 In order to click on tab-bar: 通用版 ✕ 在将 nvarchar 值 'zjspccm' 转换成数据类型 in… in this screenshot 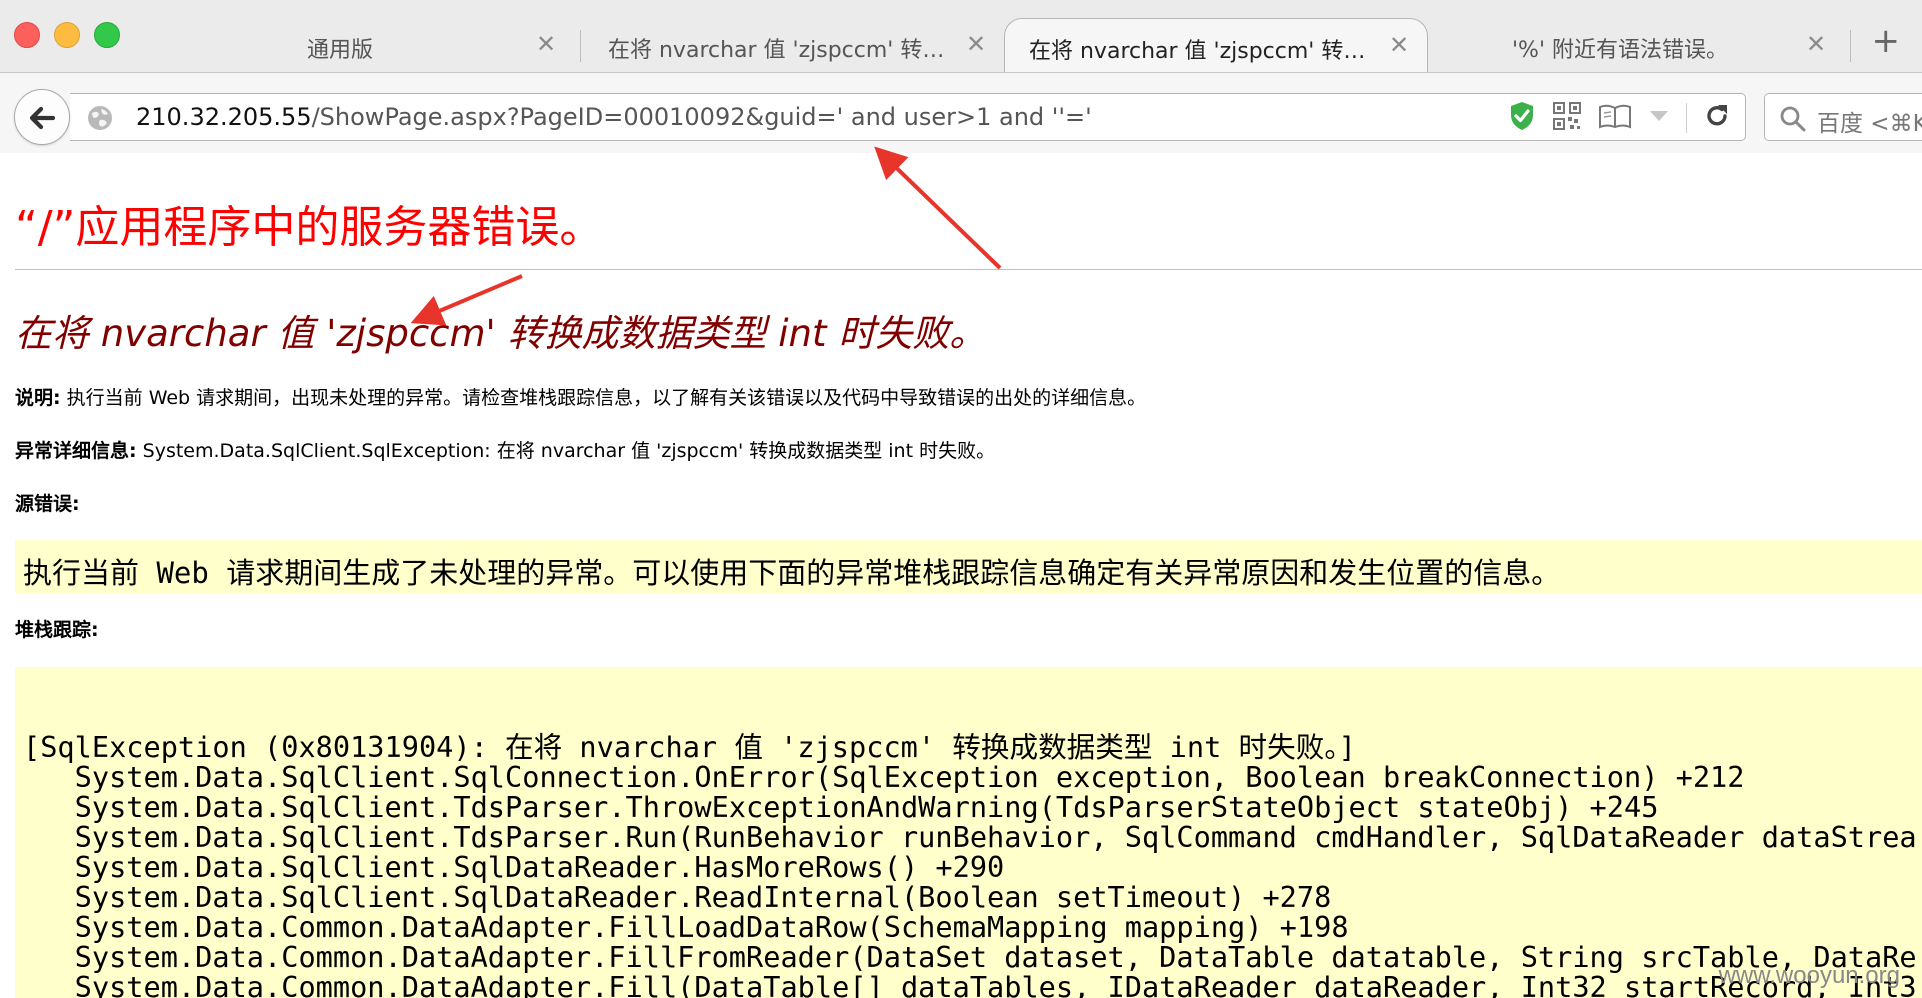, I will do `click(961, 36)`.